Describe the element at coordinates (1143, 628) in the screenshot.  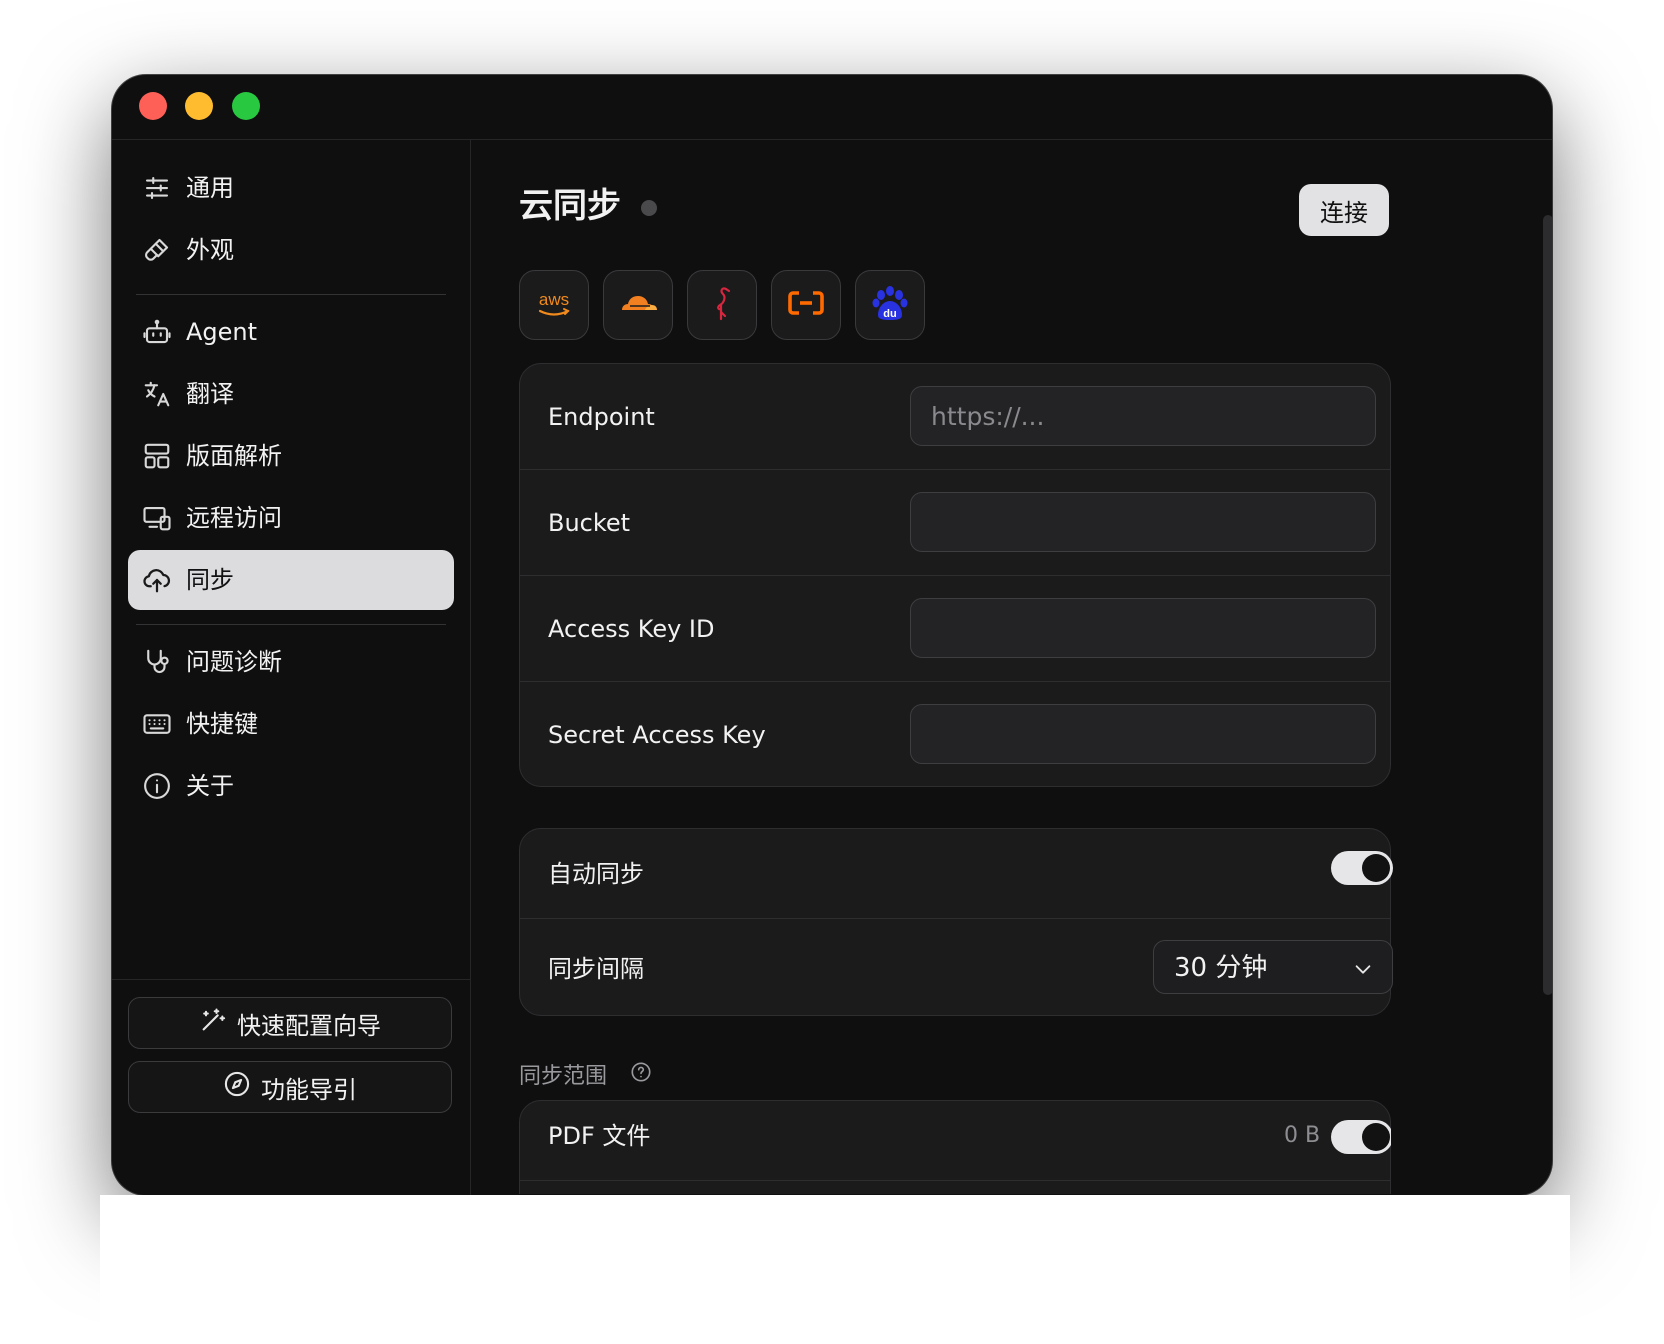
I see `access-key-id-input` at that location.